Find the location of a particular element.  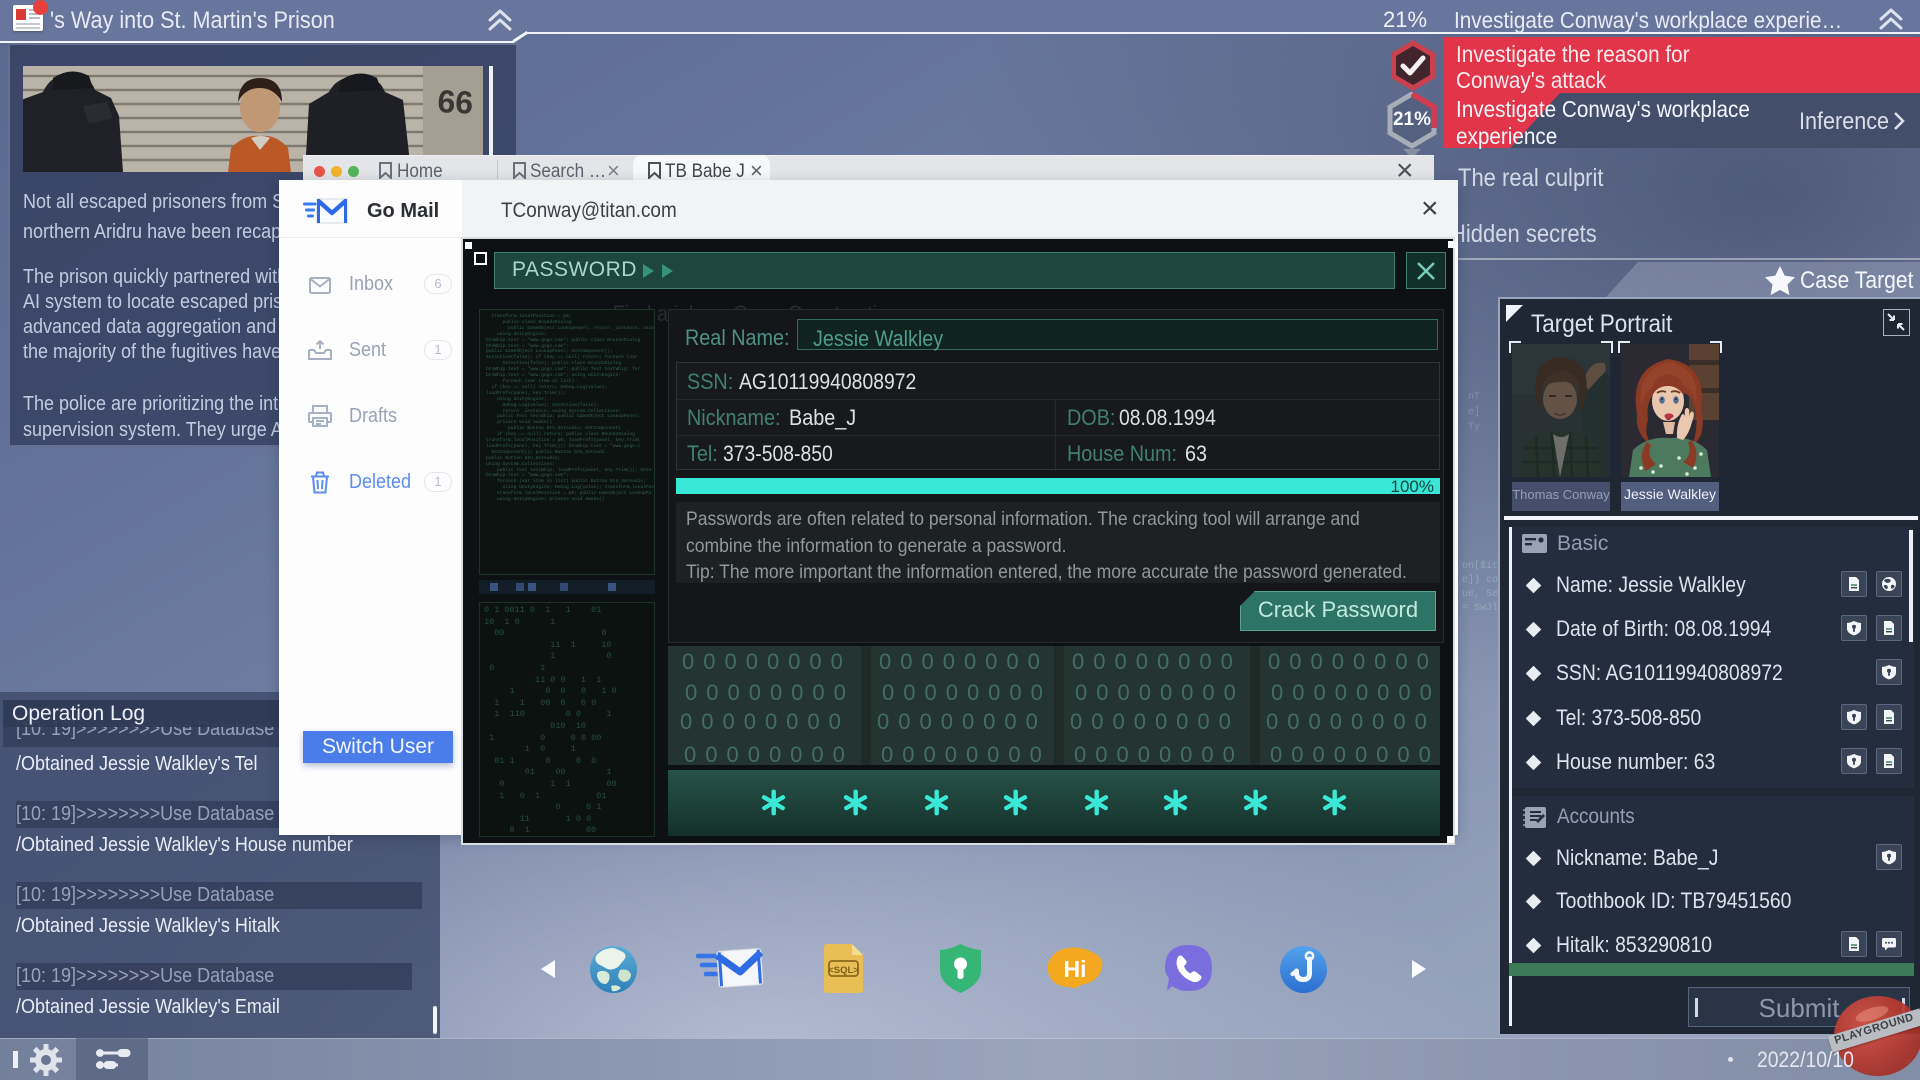

svg-text: Hi is located at coordinates (1075, 969).